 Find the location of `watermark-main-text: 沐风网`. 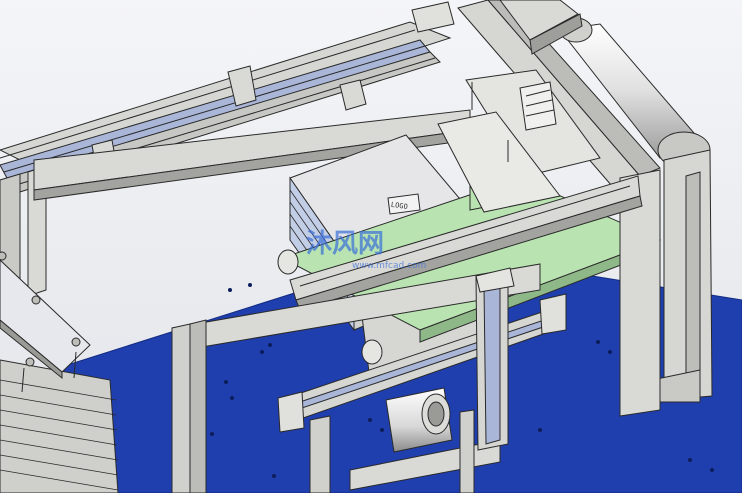

watermark-main-text: 沐风网 is located at coordinates (345, 244).